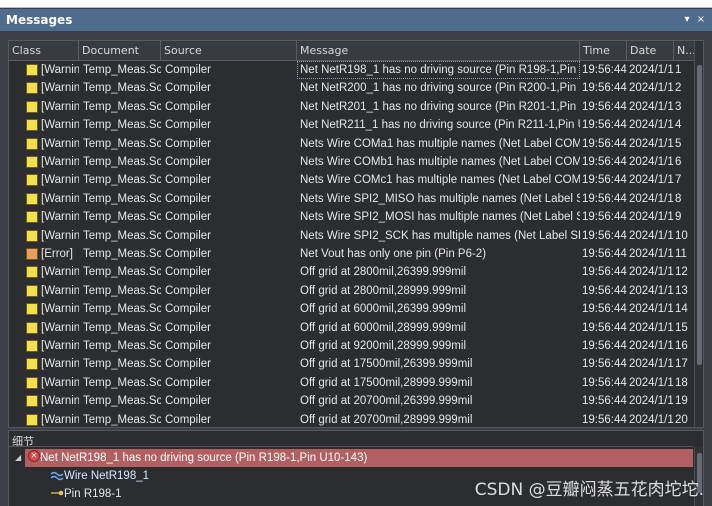 Image resolution: width=712 pixels, height=506 pixels. I want to click on cell-number: 19, so click(681, 401).